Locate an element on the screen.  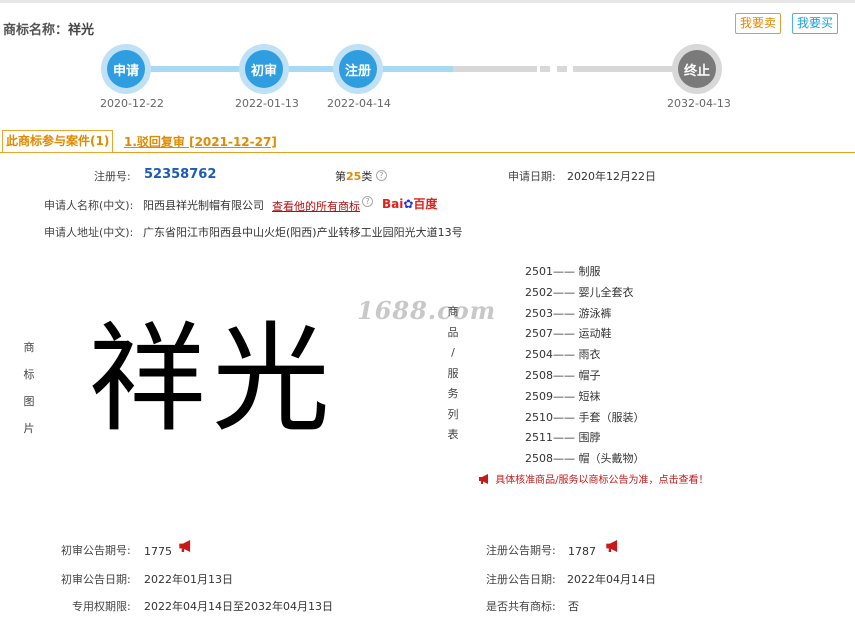
sell-button: 我要卖 is located at coordinates (758, 23).